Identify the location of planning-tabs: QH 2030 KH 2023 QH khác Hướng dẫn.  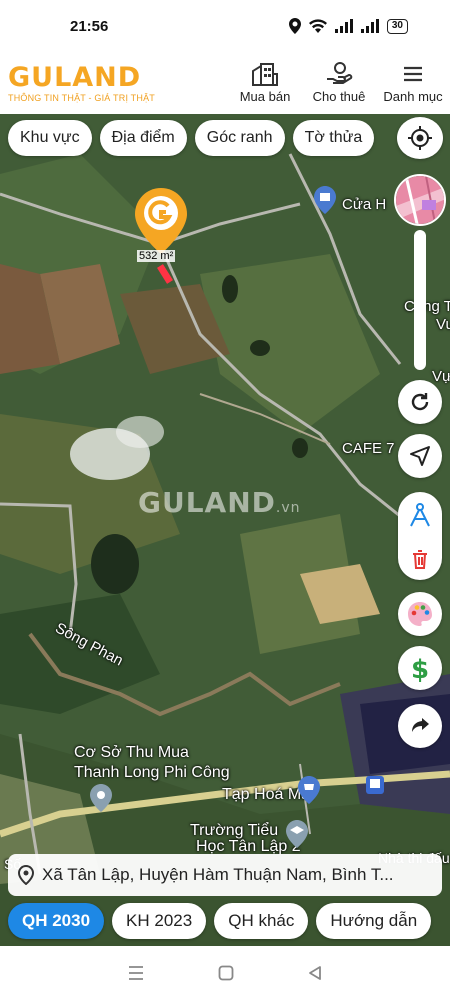
(220, 921).